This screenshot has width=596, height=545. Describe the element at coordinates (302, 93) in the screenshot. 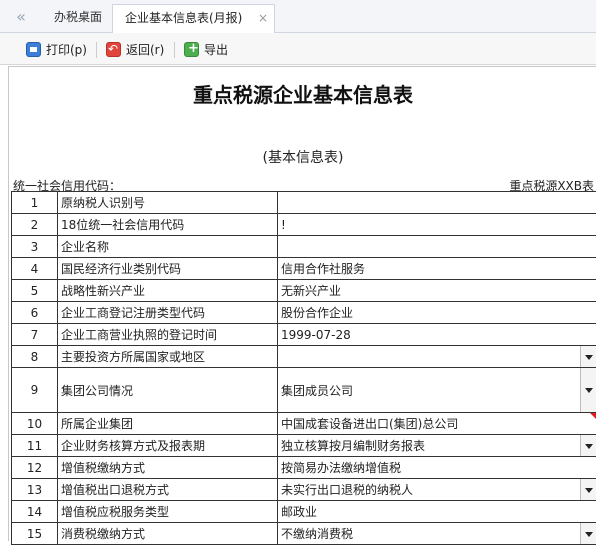

I see `form-title: 重点税源企业基本信息表` at that location.